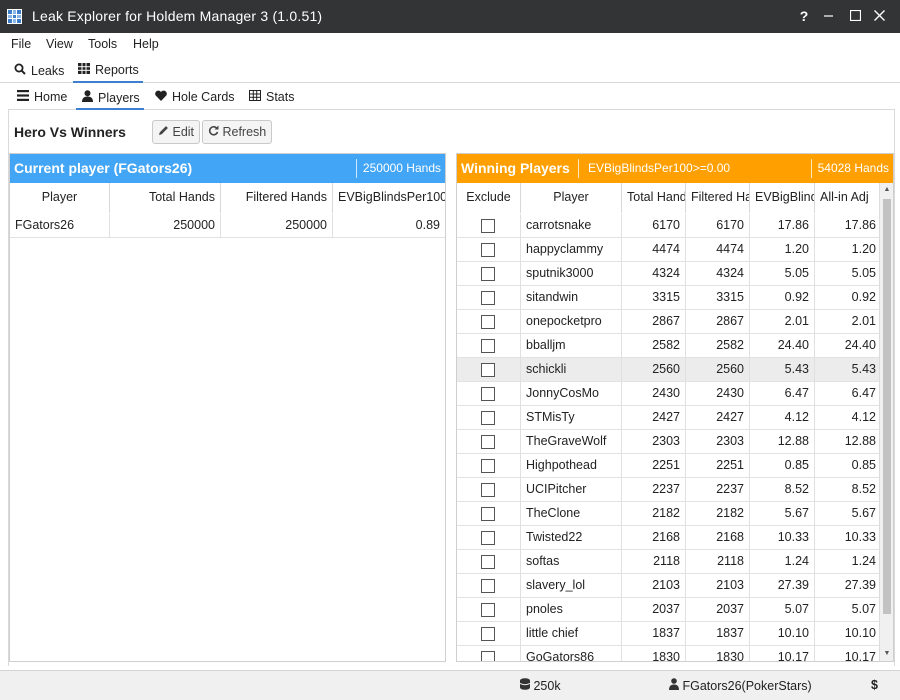 The image size is (900, 700). Describe the element at coordinates (718, 586) in the screenshot. I see `cell-filtered-hands: 2103` at that location.